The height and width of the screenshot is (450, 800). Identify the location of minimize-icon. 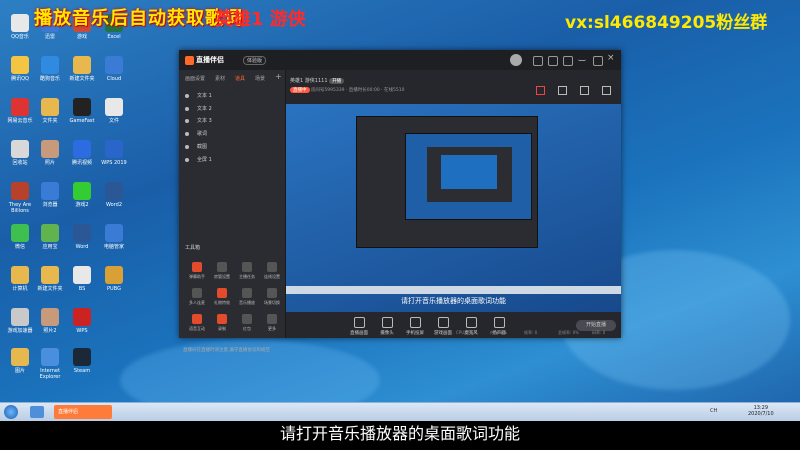
(582, 58).